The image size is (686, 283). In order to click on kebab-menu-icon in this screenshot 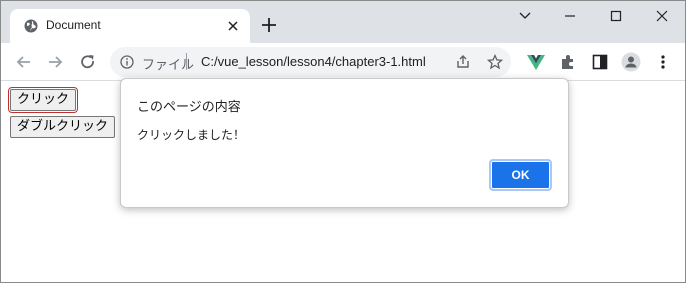, I will do `click(663, 62)`.